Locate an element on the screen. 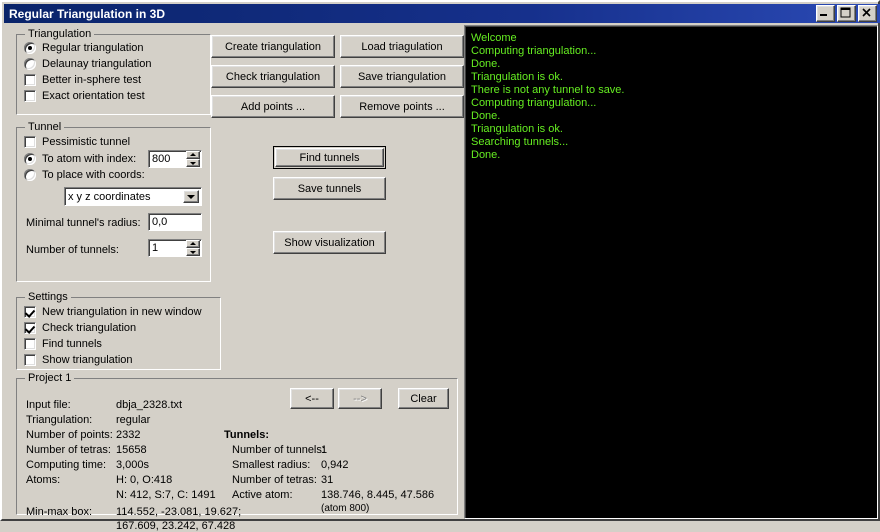 This screenshot has width=880, height=532. active-atom-label: Active atom: is located at coordinates (262, 495).